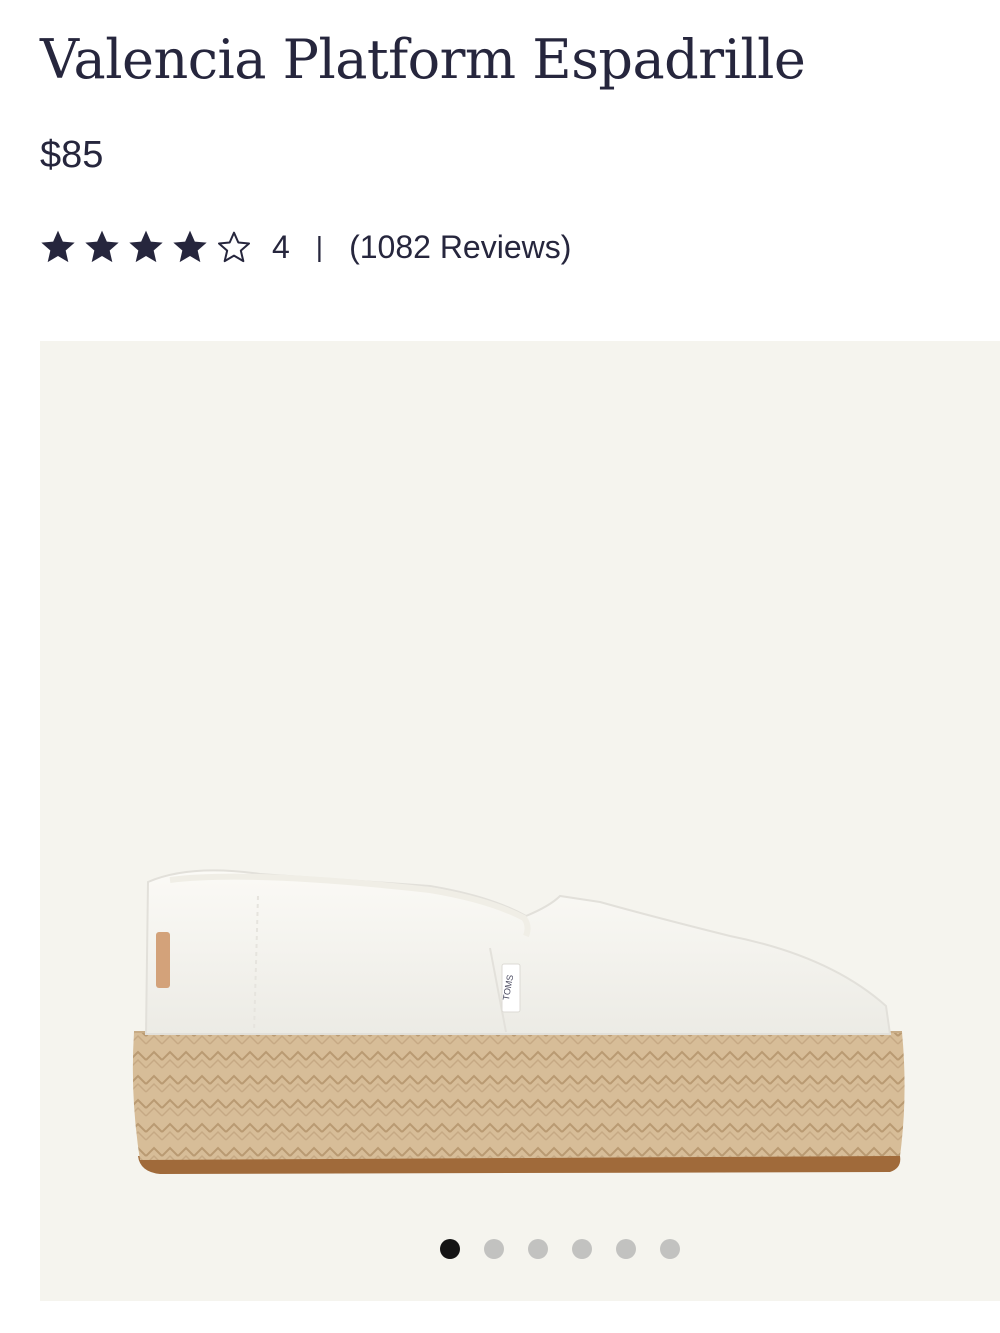 This screenshot has width=1000, height=1333. I want to click on star-empty-icon, so click(234, 247).